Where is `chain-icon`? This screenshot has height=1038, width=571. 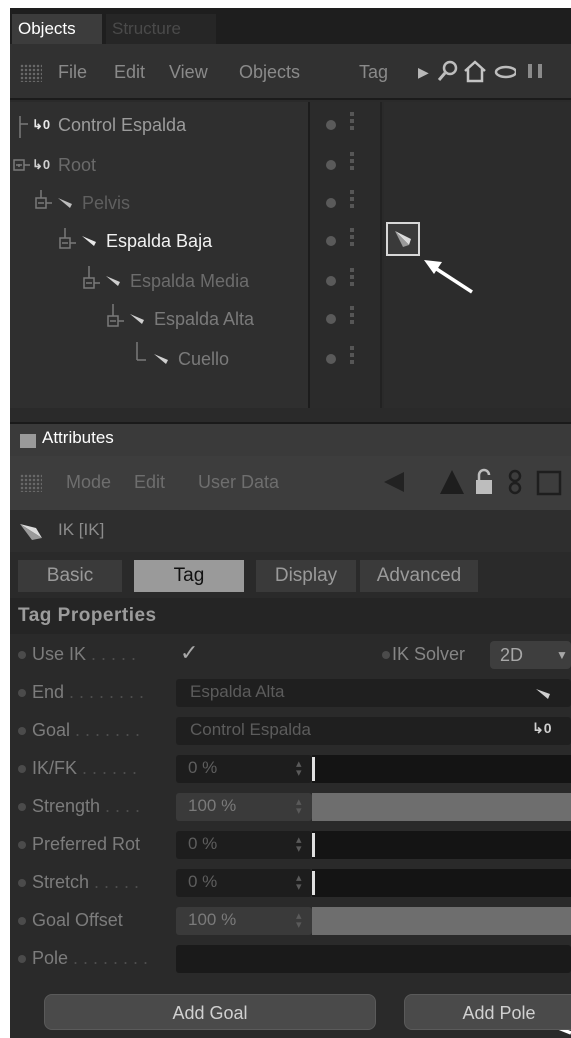
chain-icon is located at coordinates (504, 71).